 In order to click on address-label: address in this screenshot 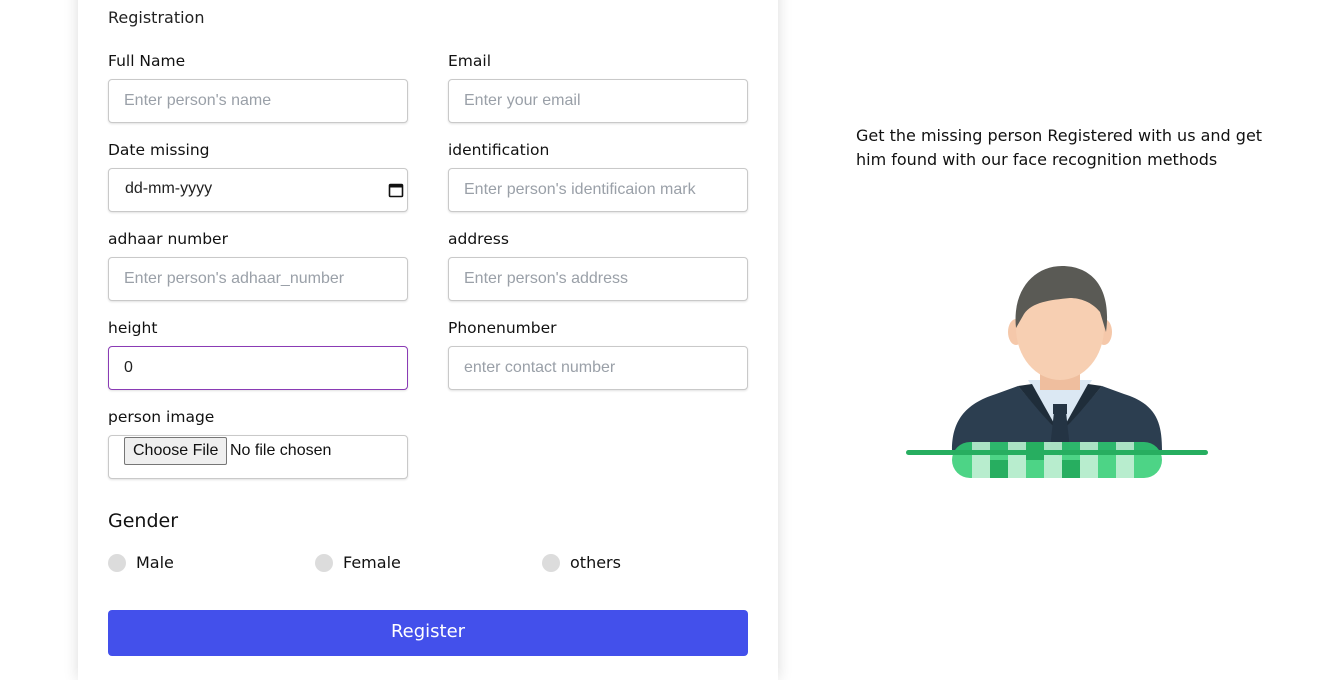, I will do `click(478, 239)`.